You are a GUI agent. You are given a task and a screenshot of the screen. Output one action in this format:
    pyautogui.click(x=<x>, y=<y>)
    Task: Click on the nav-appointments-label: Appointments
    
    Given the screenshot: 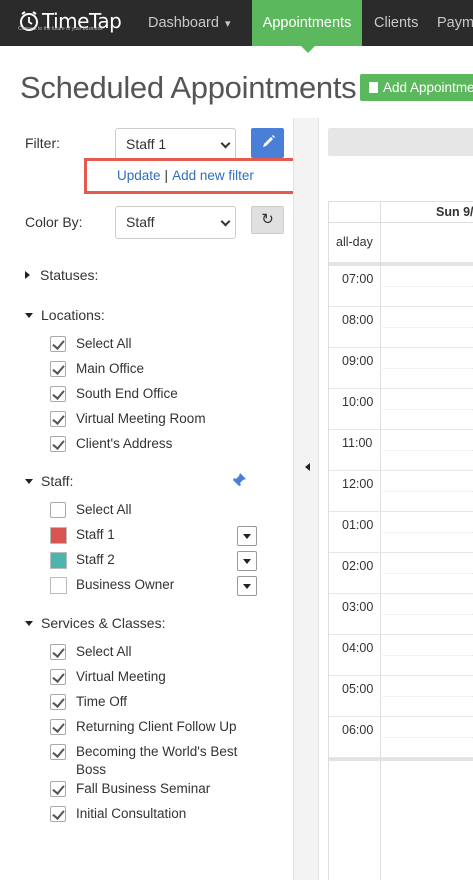 What is the action you would take?
    pyautogui.click(x=307, y=23)
    